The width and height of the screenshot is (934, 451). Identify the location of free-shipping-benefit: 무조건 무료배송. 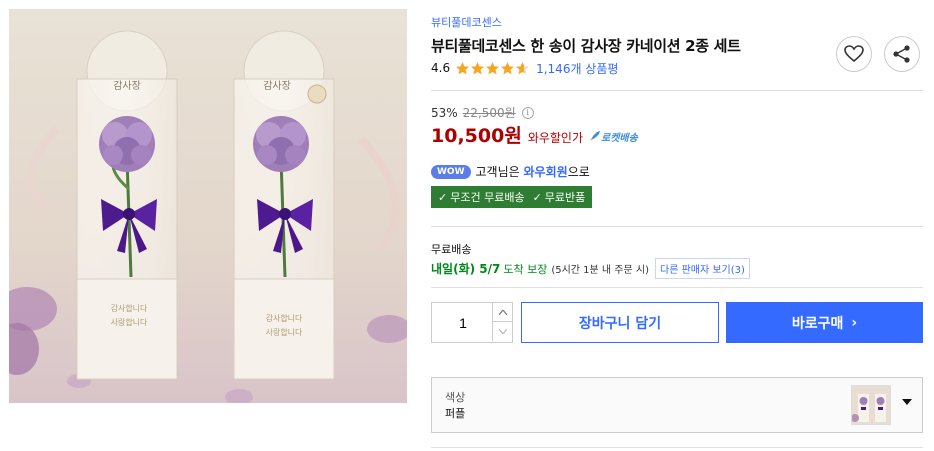
(487, 197).